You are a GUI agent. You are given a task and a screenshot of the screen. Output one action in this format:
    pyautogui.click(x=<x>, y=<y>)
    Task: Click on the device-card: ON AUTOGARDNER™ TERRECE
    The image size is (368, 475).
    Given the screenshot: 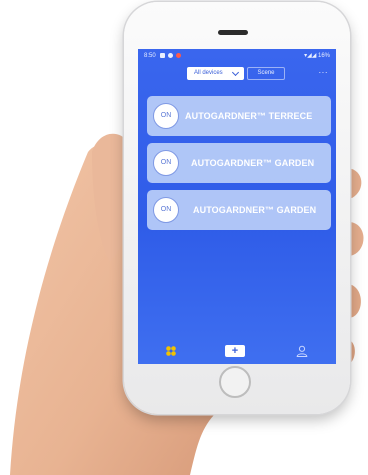 What is the action you would take?
    pyautogui.click(x=239, y=116)
    